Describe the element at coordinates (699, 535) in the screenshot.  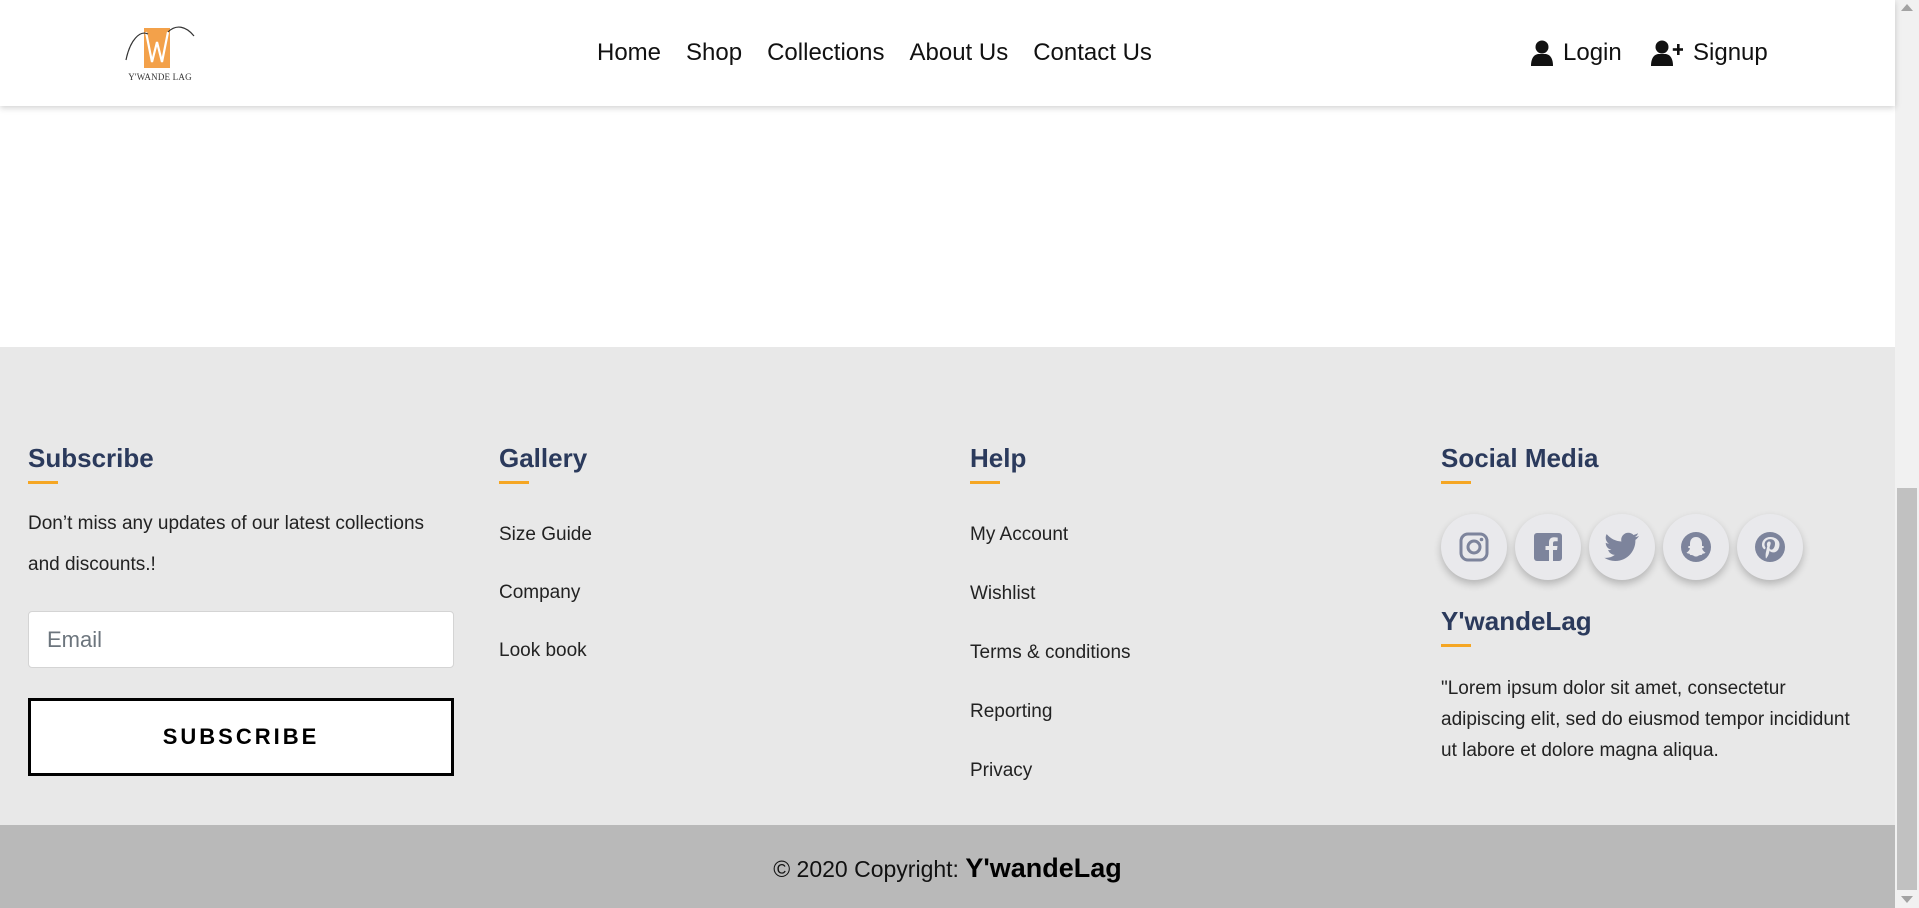
I see `link-size-guide: Size Guide` at that location.